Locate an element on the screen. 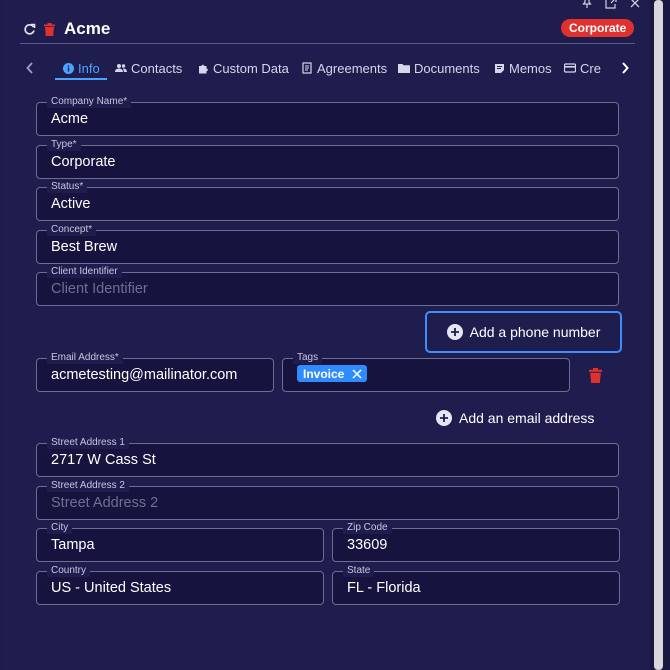  client-identifier-label: Client Identifier is located at coordinates (84, 272).